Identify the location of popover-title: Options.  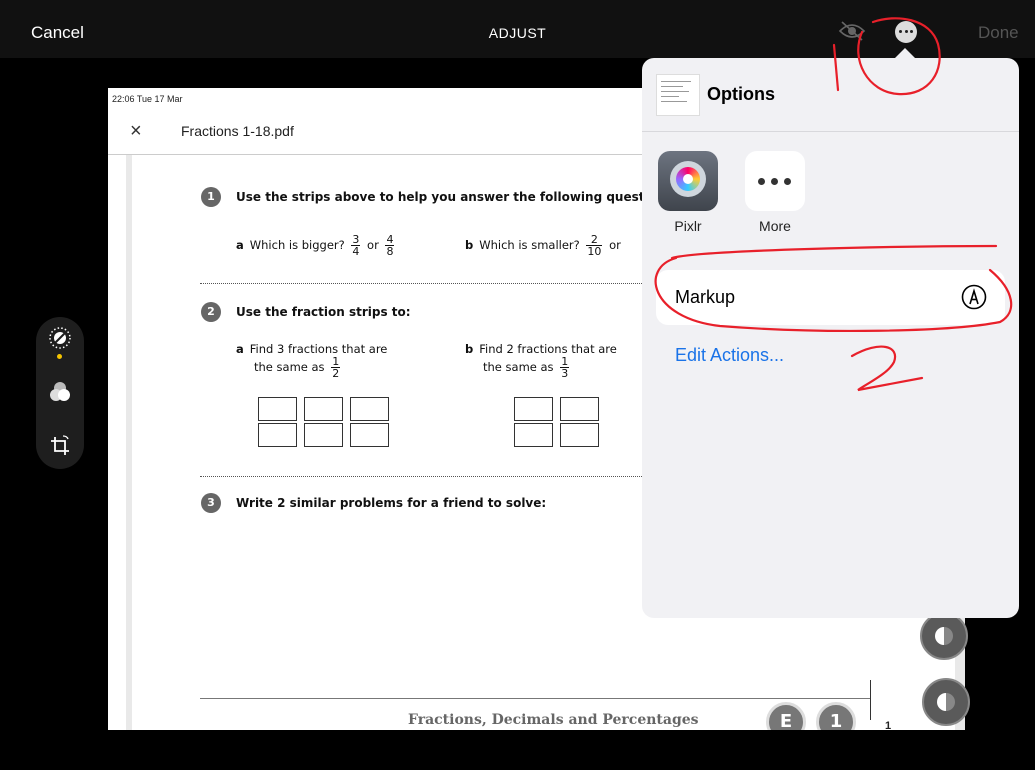
(741, 94).